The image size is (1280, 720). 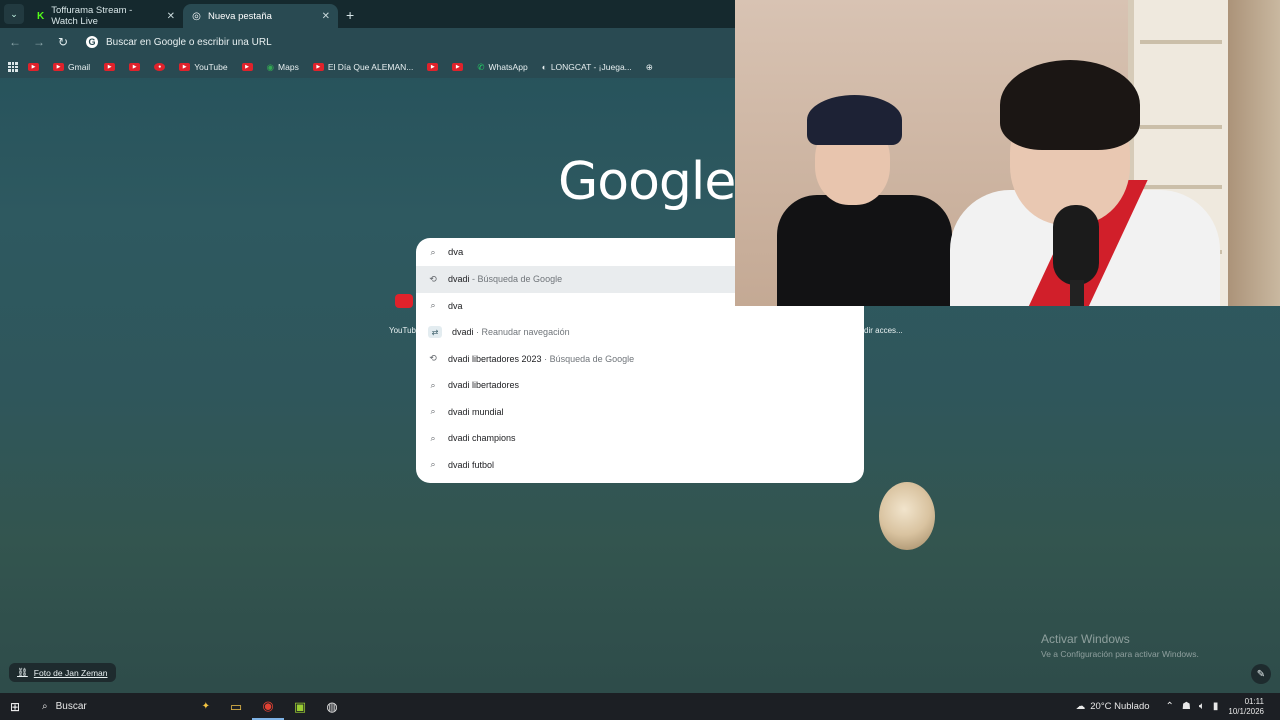 What do you see at coordinates (70, 672) in the screenshot?
I see `photo-credit-text: Foto de Jan Zeman` at bounding box center [70, 672].